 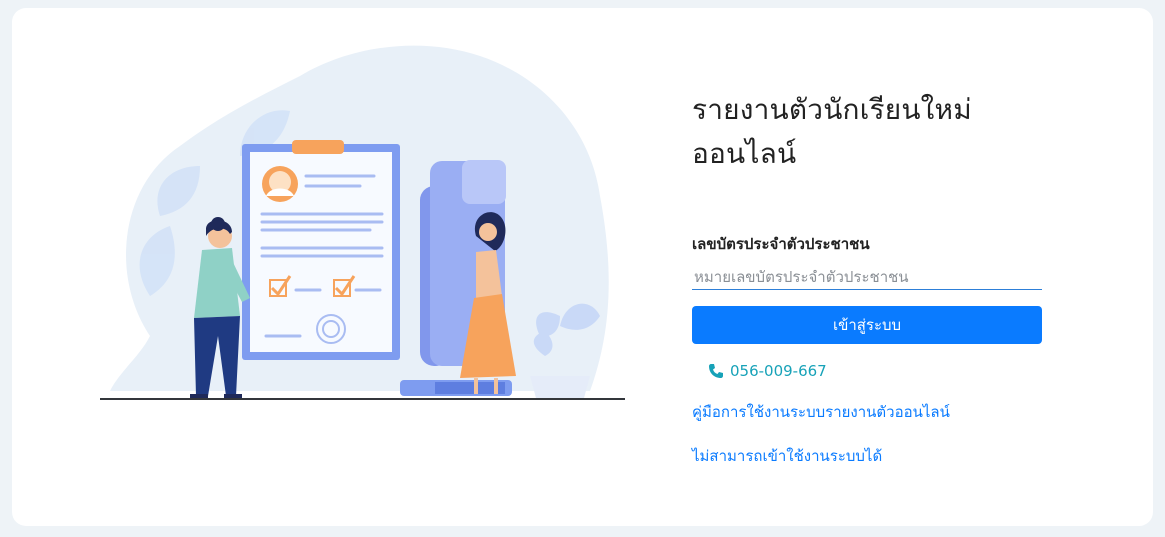 I want to click on id-card-input, so click(x=867, y=277).